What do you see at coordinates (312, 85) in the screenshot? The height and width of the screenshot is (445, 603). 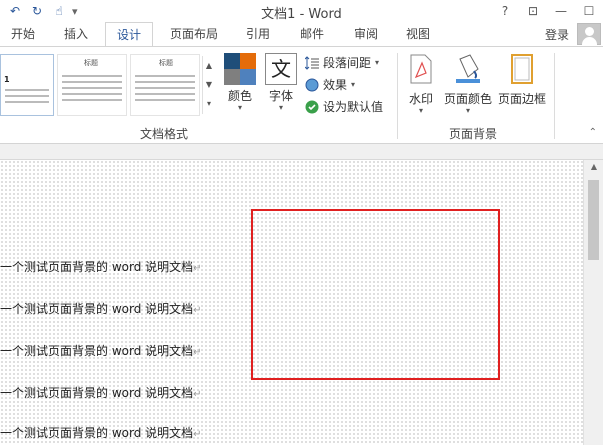 I see `effects-icon` at bounding box center [312, 85].